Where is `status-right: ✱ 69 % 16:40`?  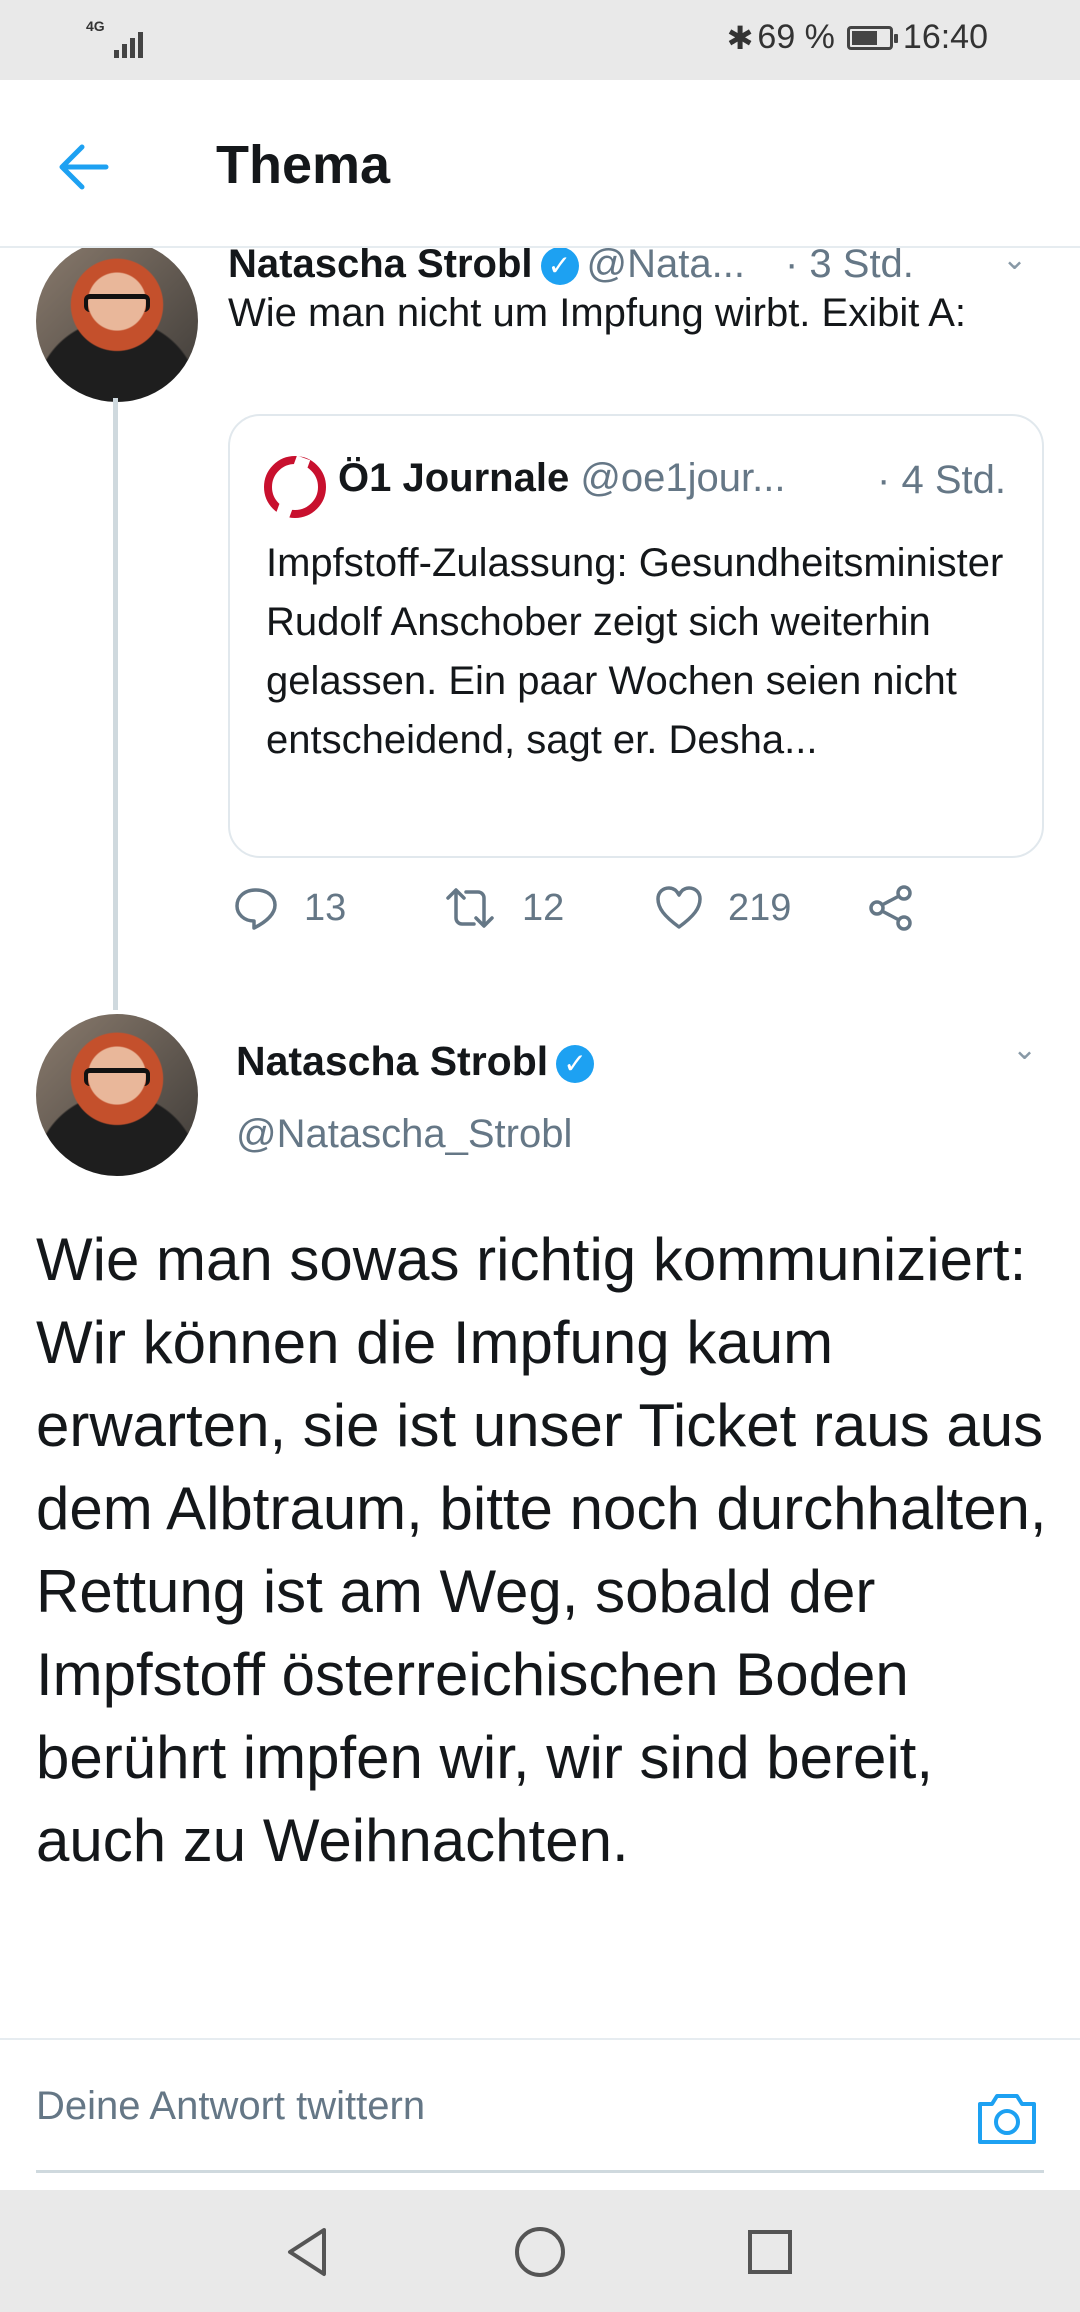 status-right: ✱ 69 % 16:40 is located at coordinates (857, 37).